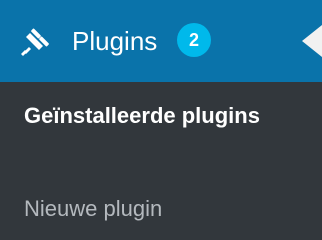  I want to click on update-count-badge: 2, so click(194, 40).